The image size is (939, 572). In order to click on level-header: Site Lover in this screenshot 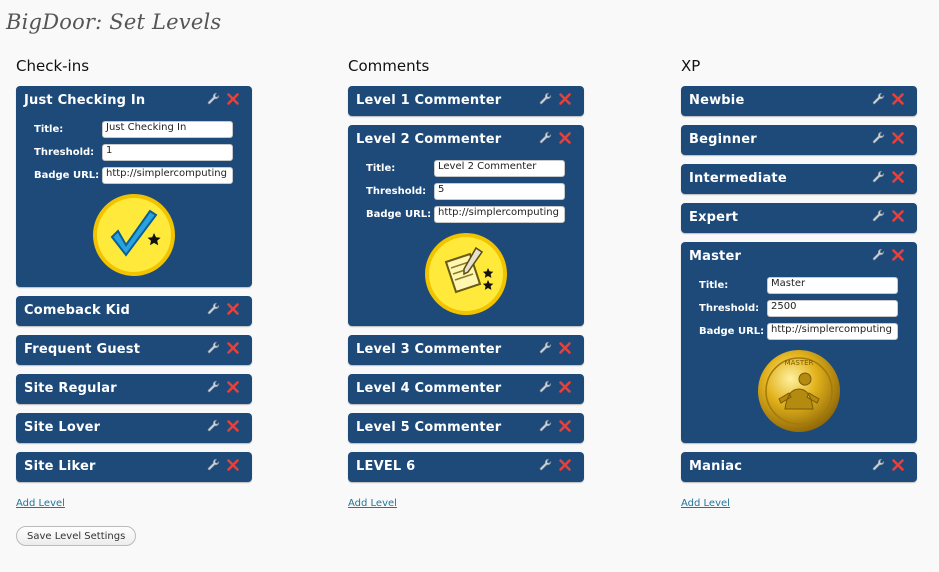, I will do `click(134, 428)`.